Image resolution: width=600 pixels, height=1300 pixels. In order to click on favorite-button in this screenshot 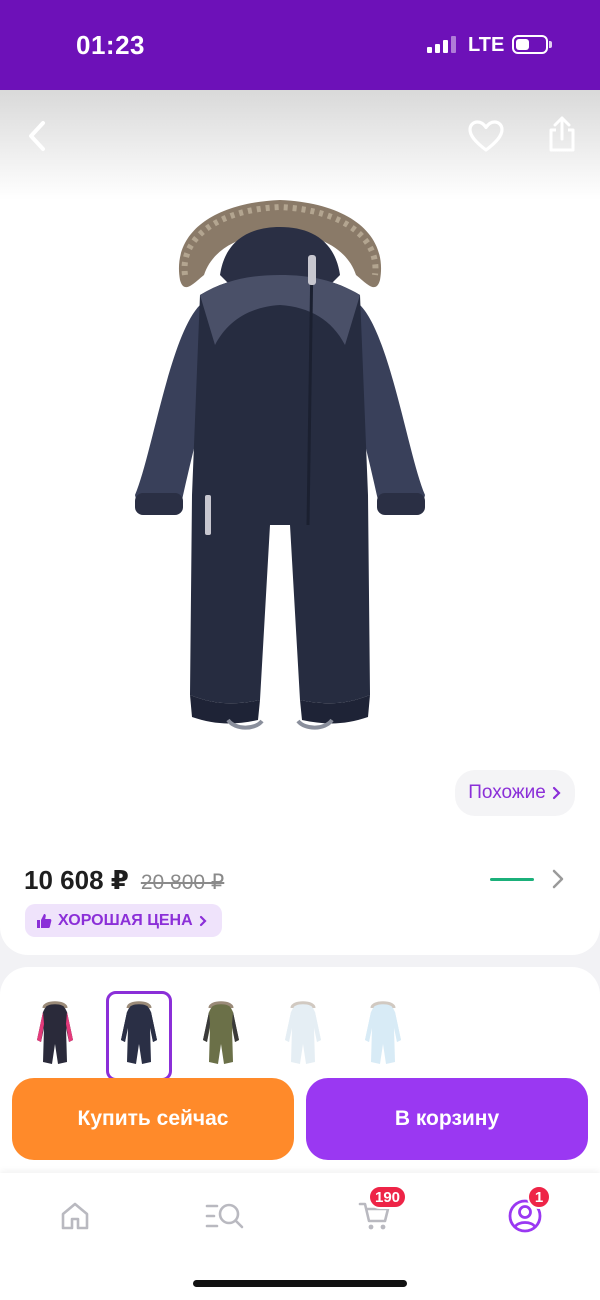, I will do `click(486, 136)`.